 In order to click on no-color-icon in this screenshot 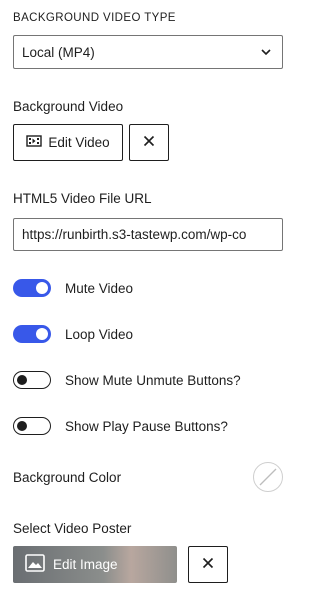, I will do `click(268, 477)`.